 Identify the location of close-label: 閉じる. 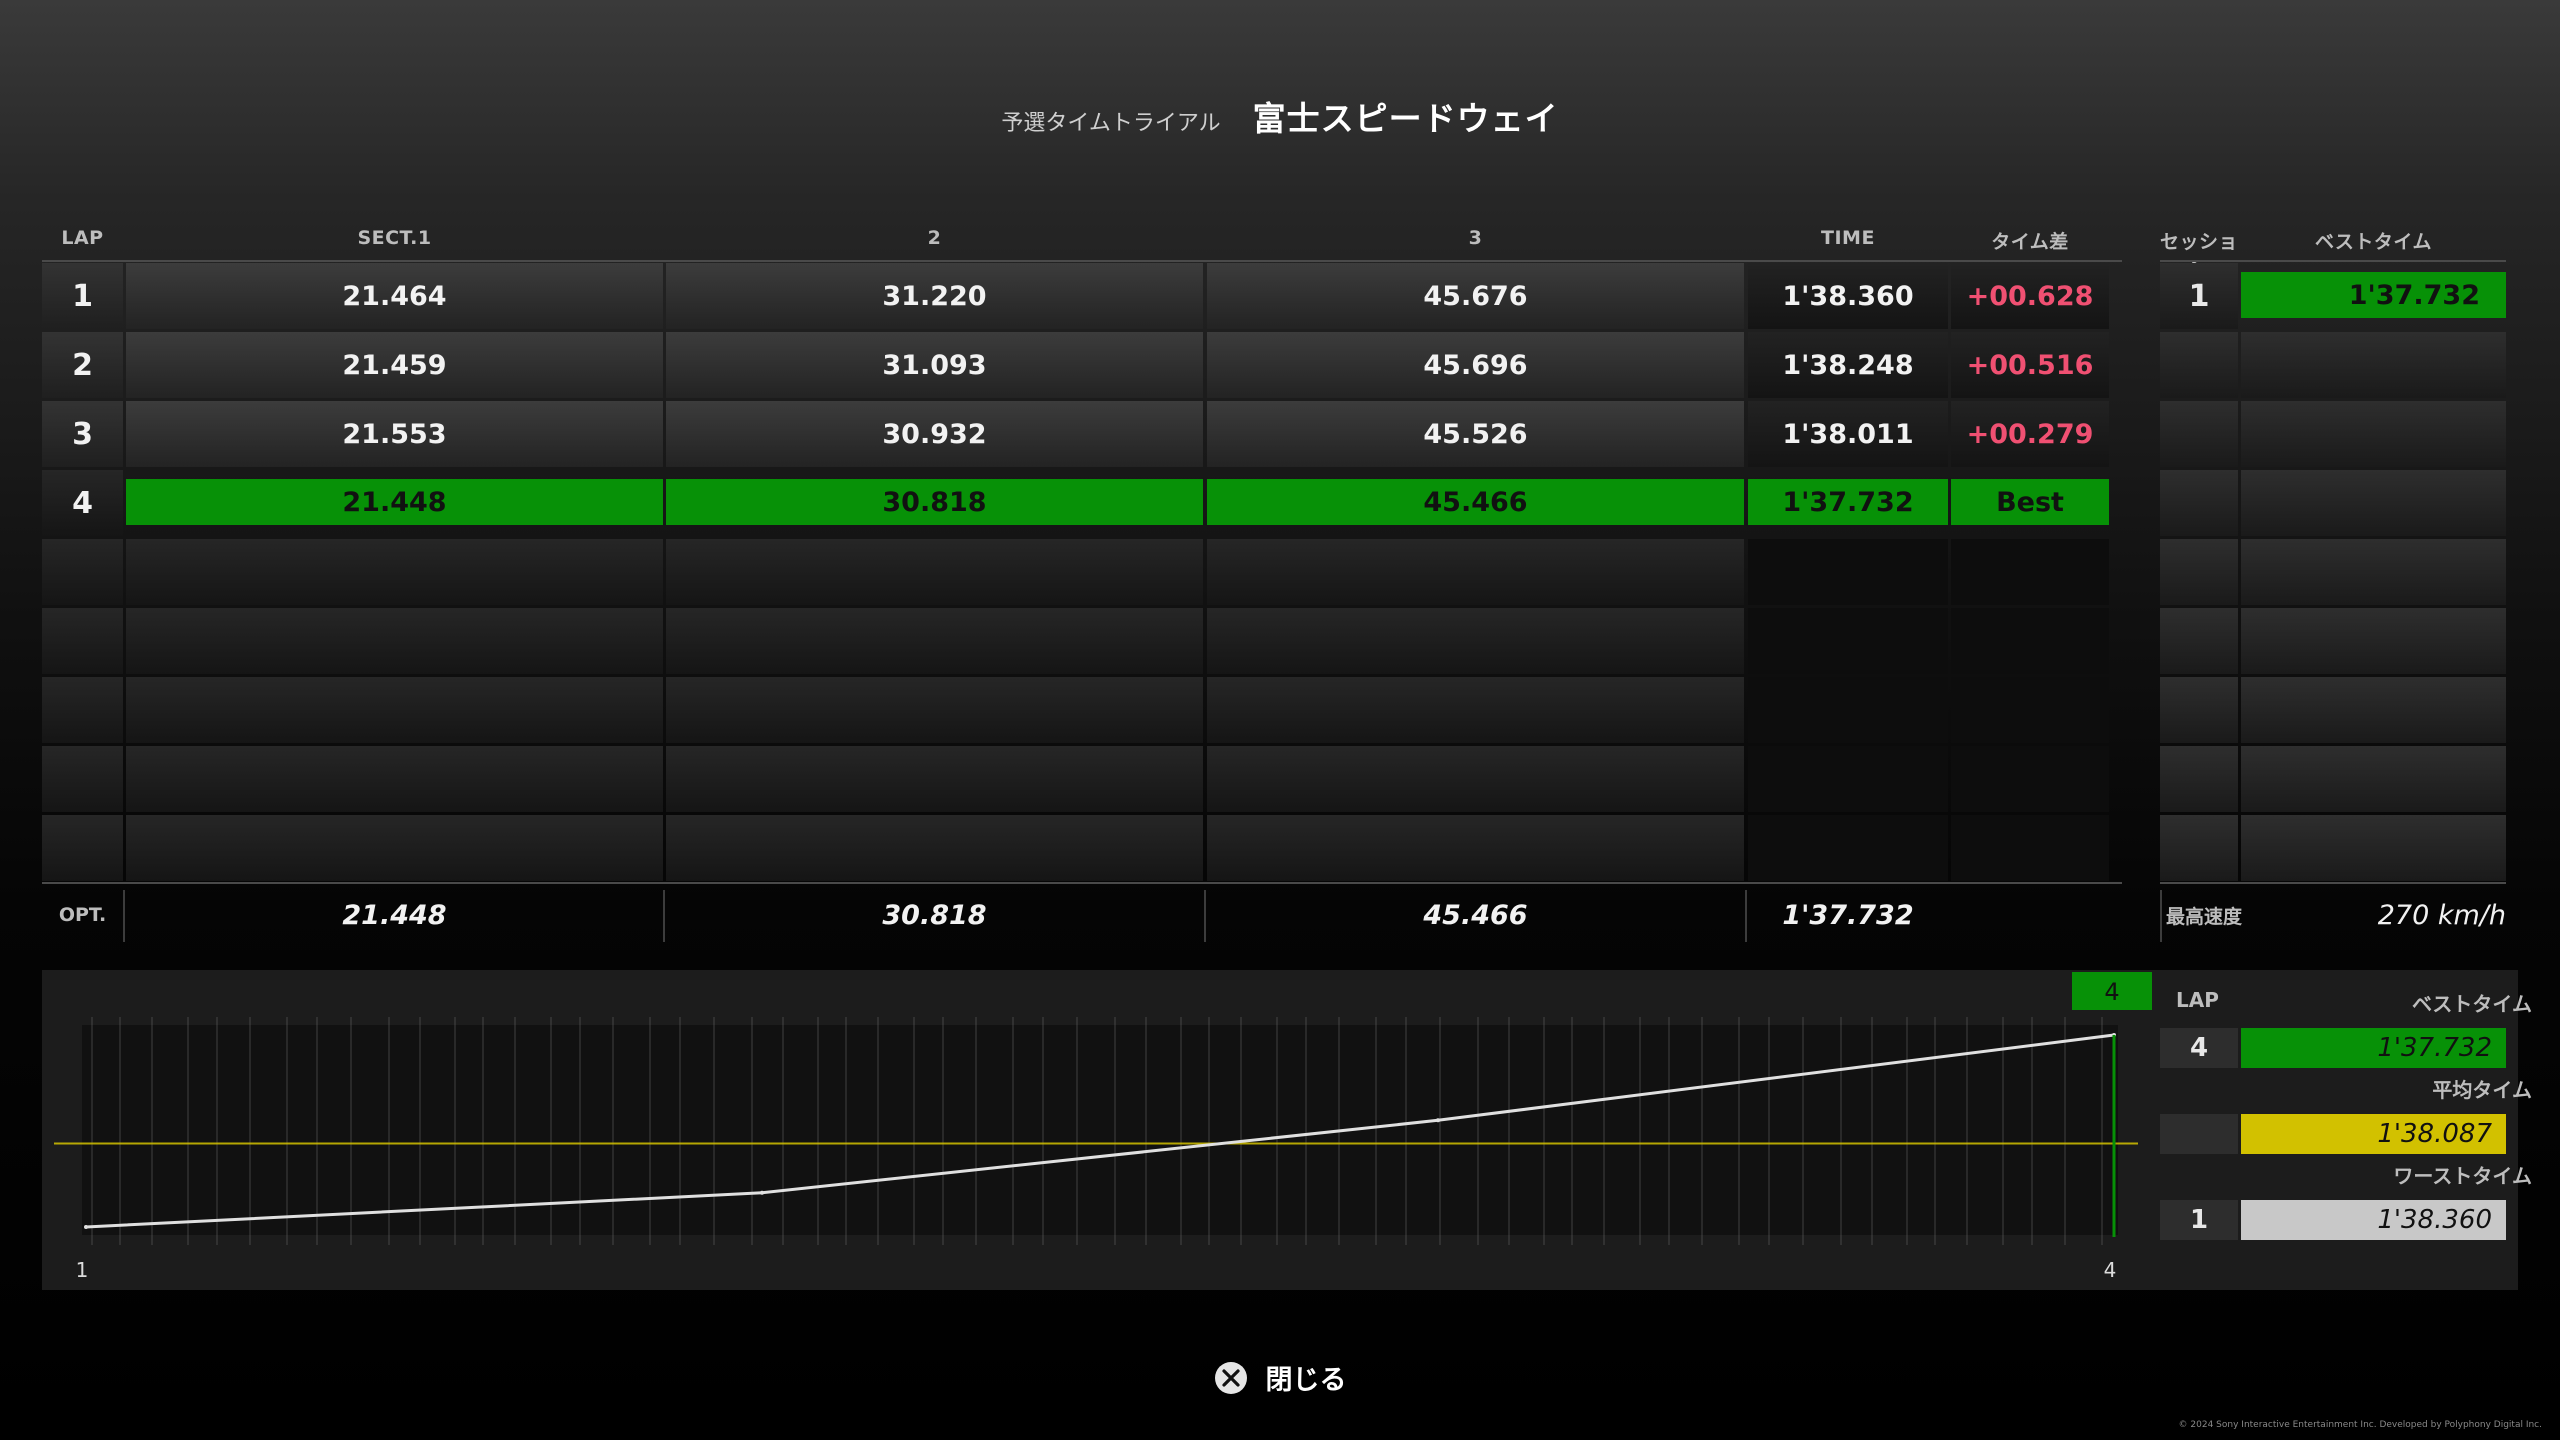
(1306, 1380).